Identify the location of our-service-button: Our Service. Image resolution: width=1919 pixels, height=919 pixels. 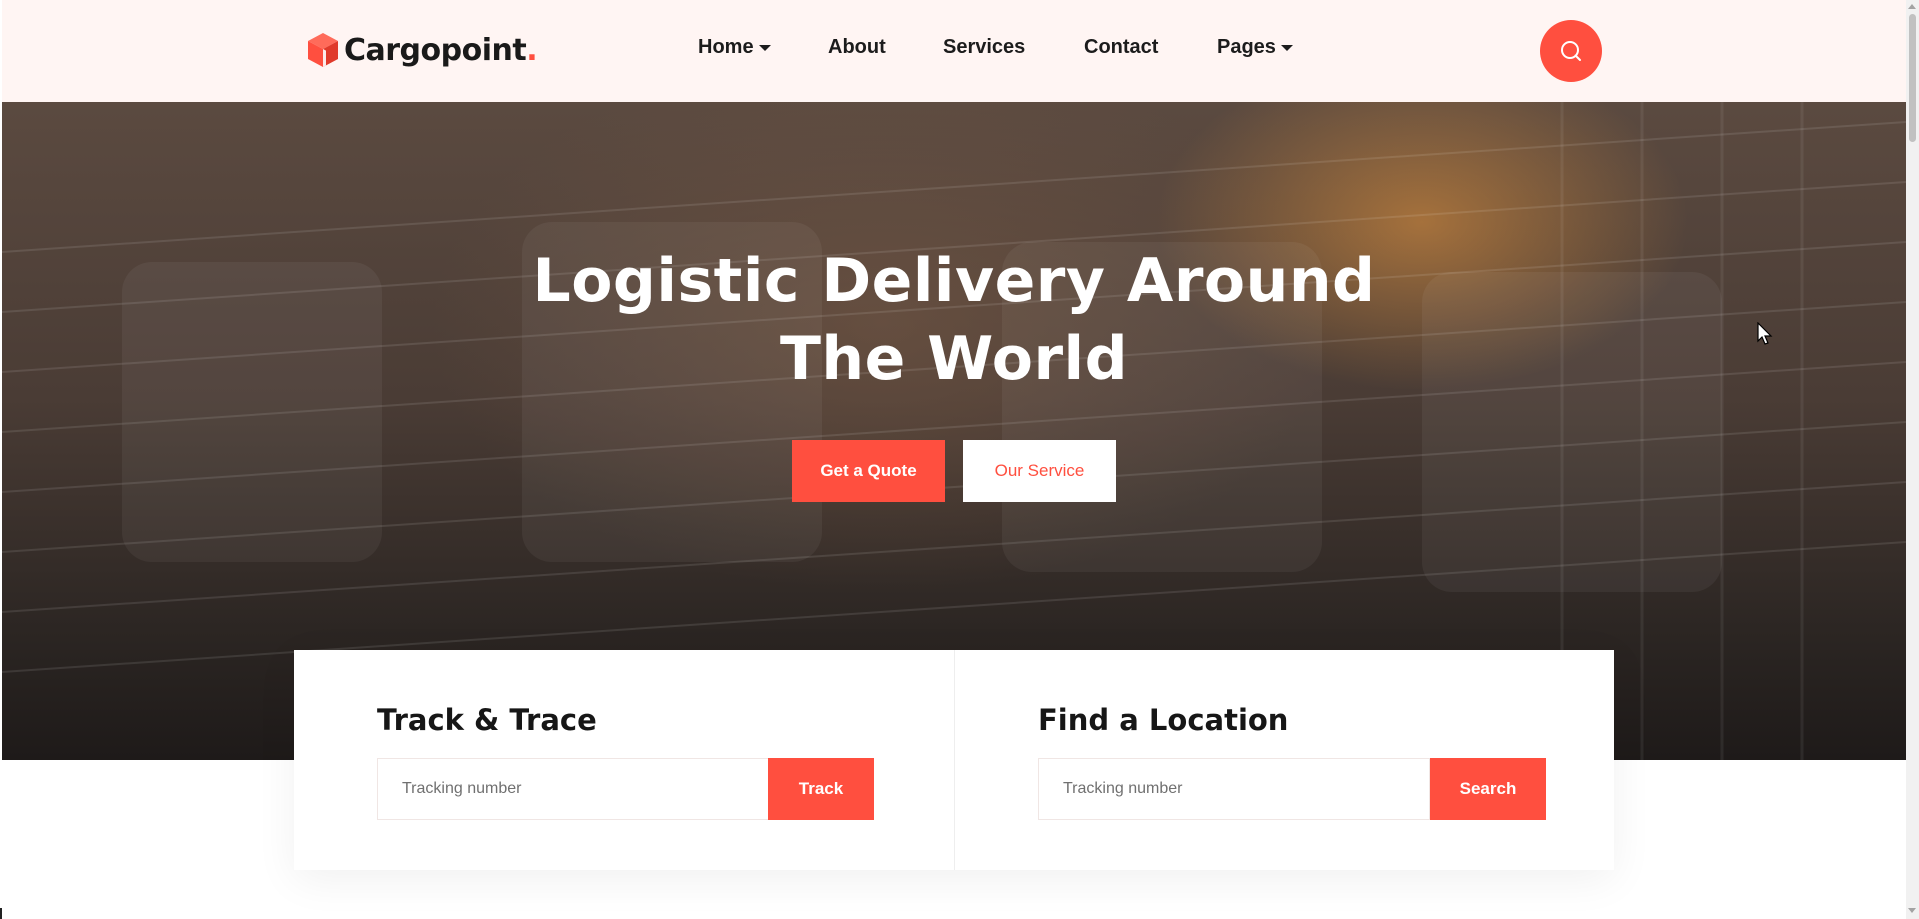
(1039, 471).